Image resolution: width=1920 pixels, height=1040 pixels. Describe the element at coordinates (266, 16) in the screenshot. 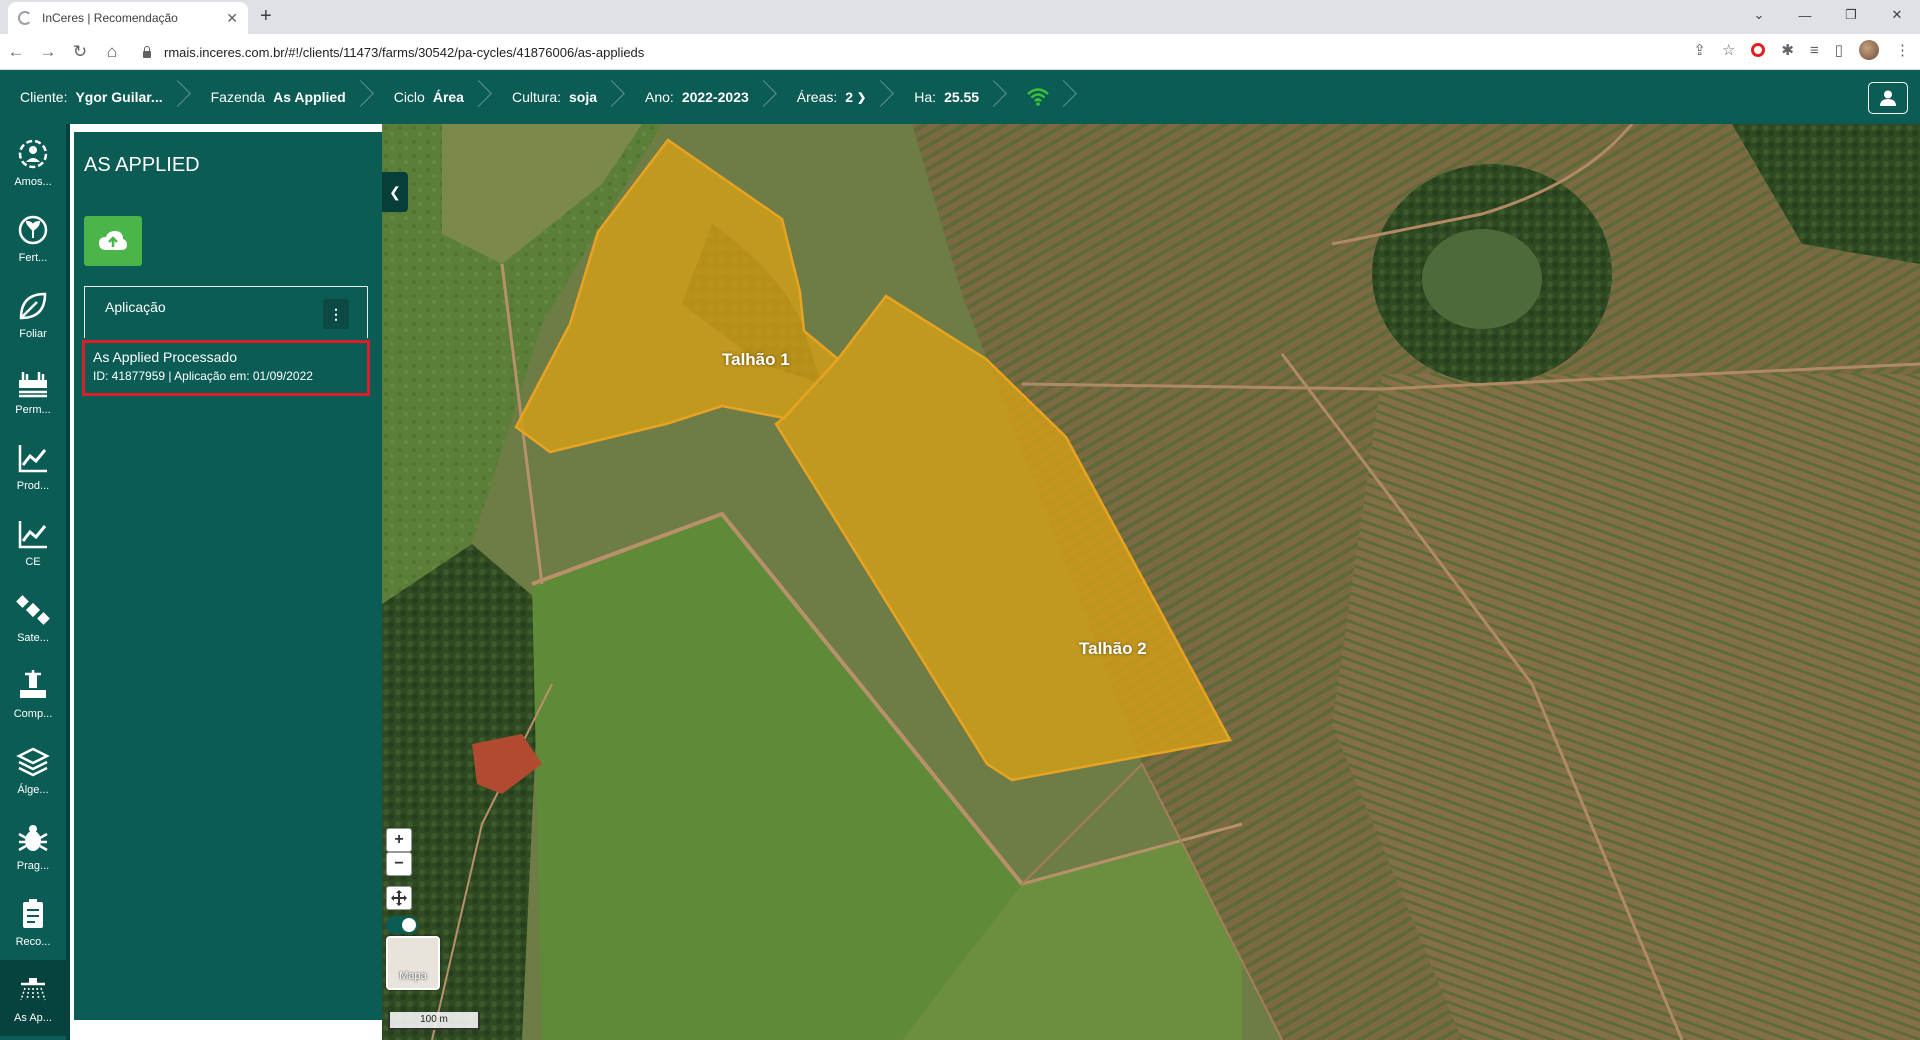

I see `new-tab-button: +` at that location.